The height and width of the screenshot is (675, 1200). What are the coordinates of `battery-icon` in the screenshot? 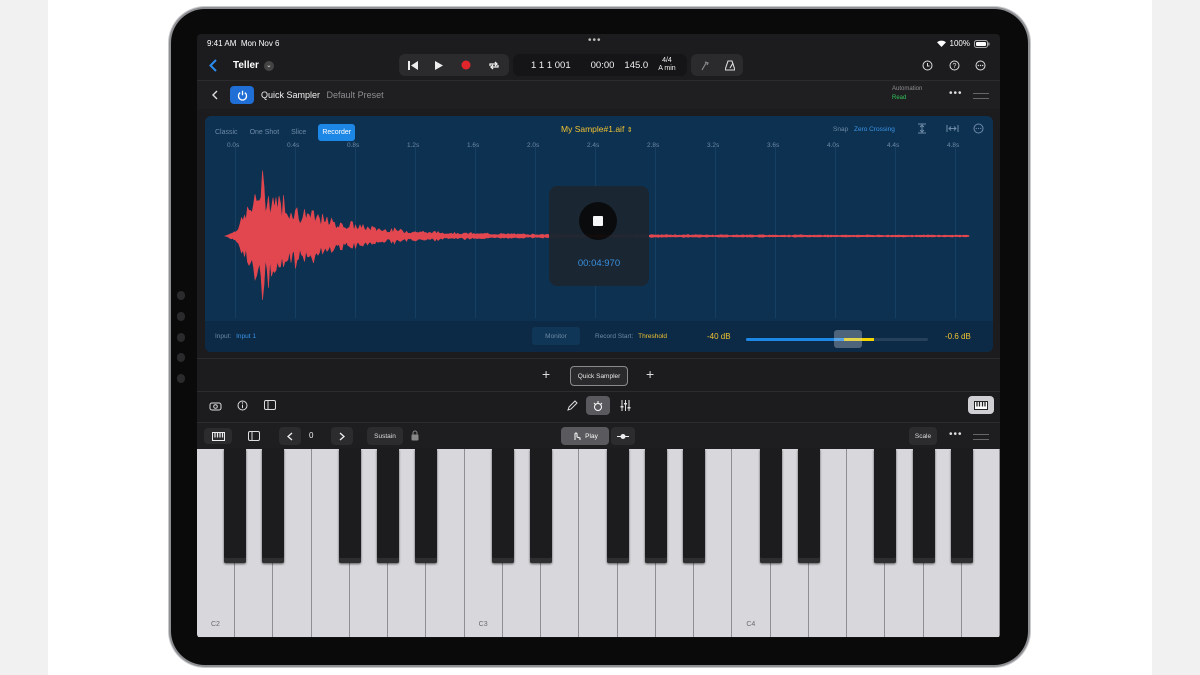 It's located at (982, 43).